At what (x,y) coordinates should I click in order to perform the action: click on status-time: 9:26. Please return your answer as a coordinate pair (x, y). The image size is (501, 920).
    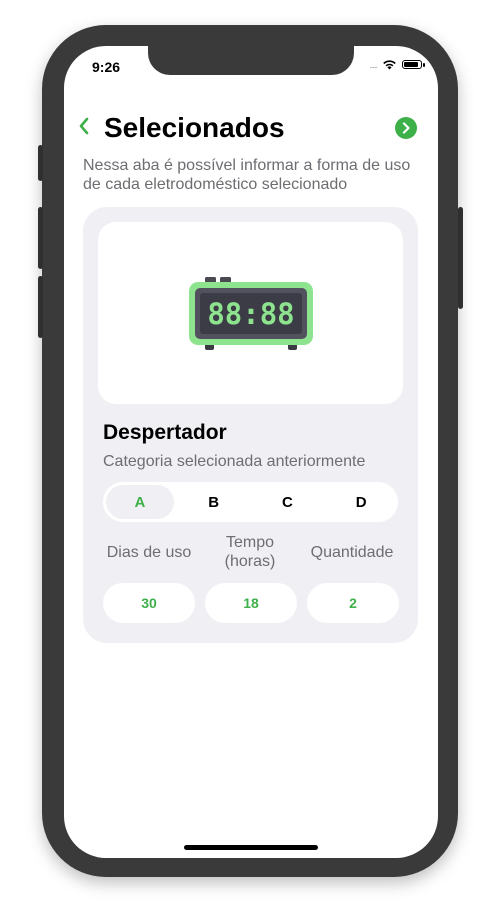
    Looking at the image, I should click on (106, 67).